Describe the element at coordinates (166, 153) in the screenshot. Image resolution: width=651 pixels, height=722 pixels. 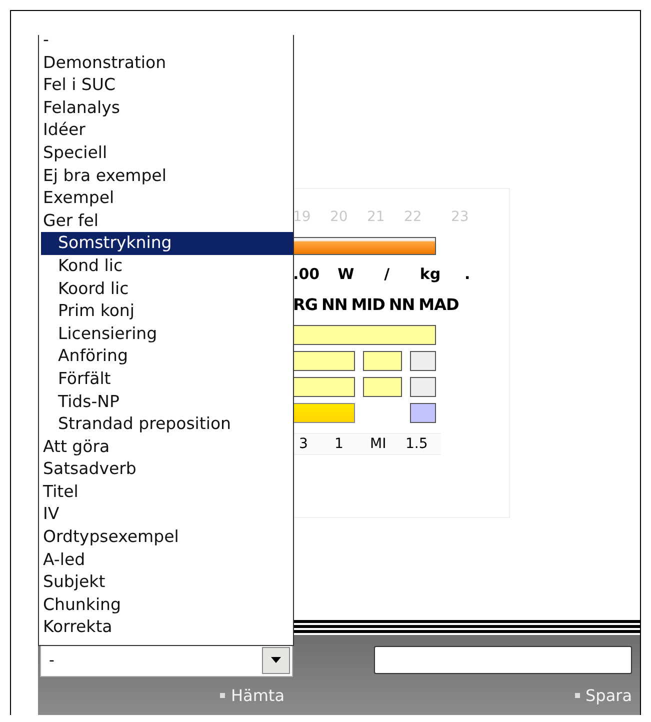
I see `list-option: Speciell` at that location.